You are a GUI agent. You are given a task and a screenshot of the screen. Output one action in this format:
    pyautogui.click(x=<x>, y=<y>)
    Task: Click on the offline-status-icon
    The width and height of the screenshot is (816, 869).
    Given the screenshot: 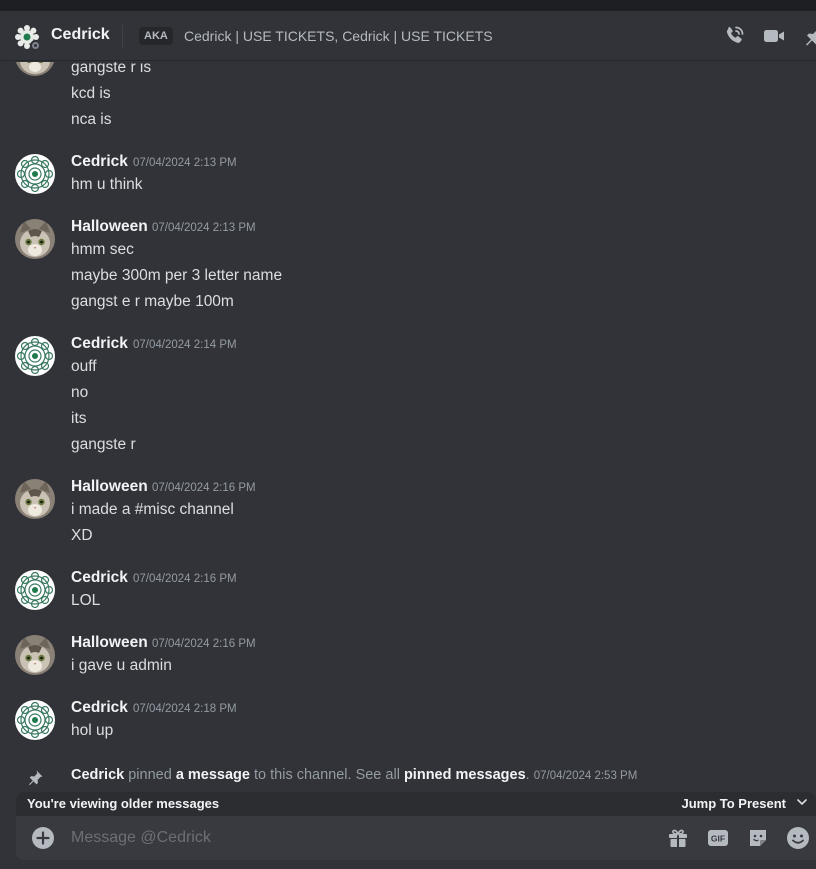 What is the action you would take?
    pyautogui.click(x=35, y=45)
    